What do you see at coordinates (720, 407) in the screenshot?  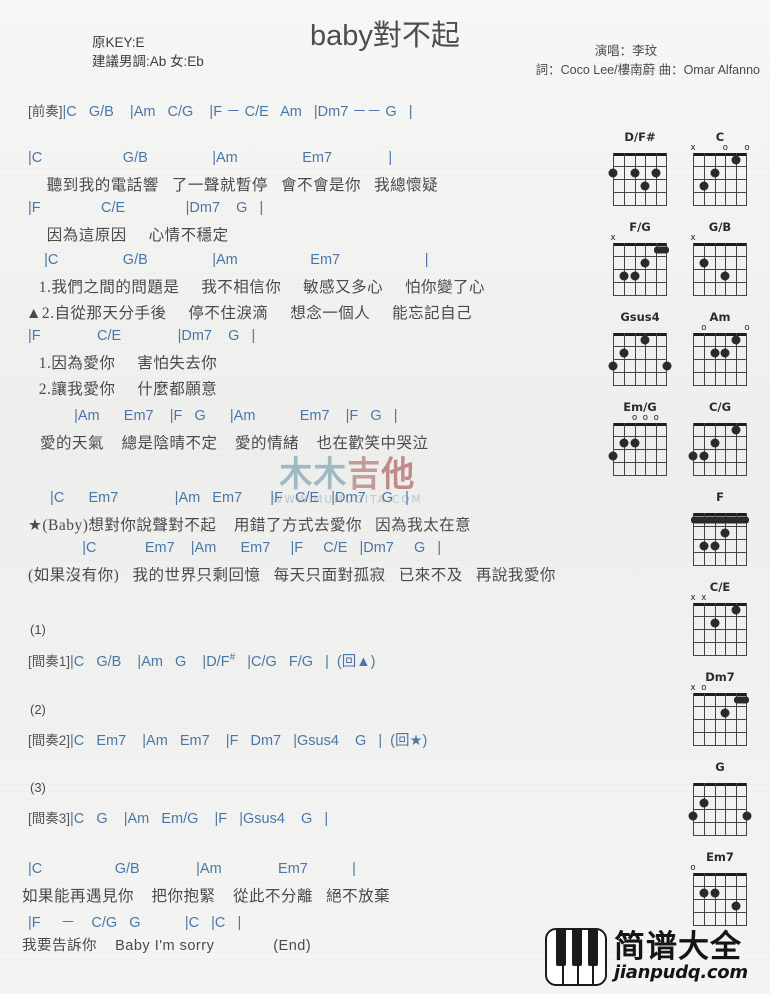 I see `chord-diagram-name: C/G` at bounding box center [720, 407].